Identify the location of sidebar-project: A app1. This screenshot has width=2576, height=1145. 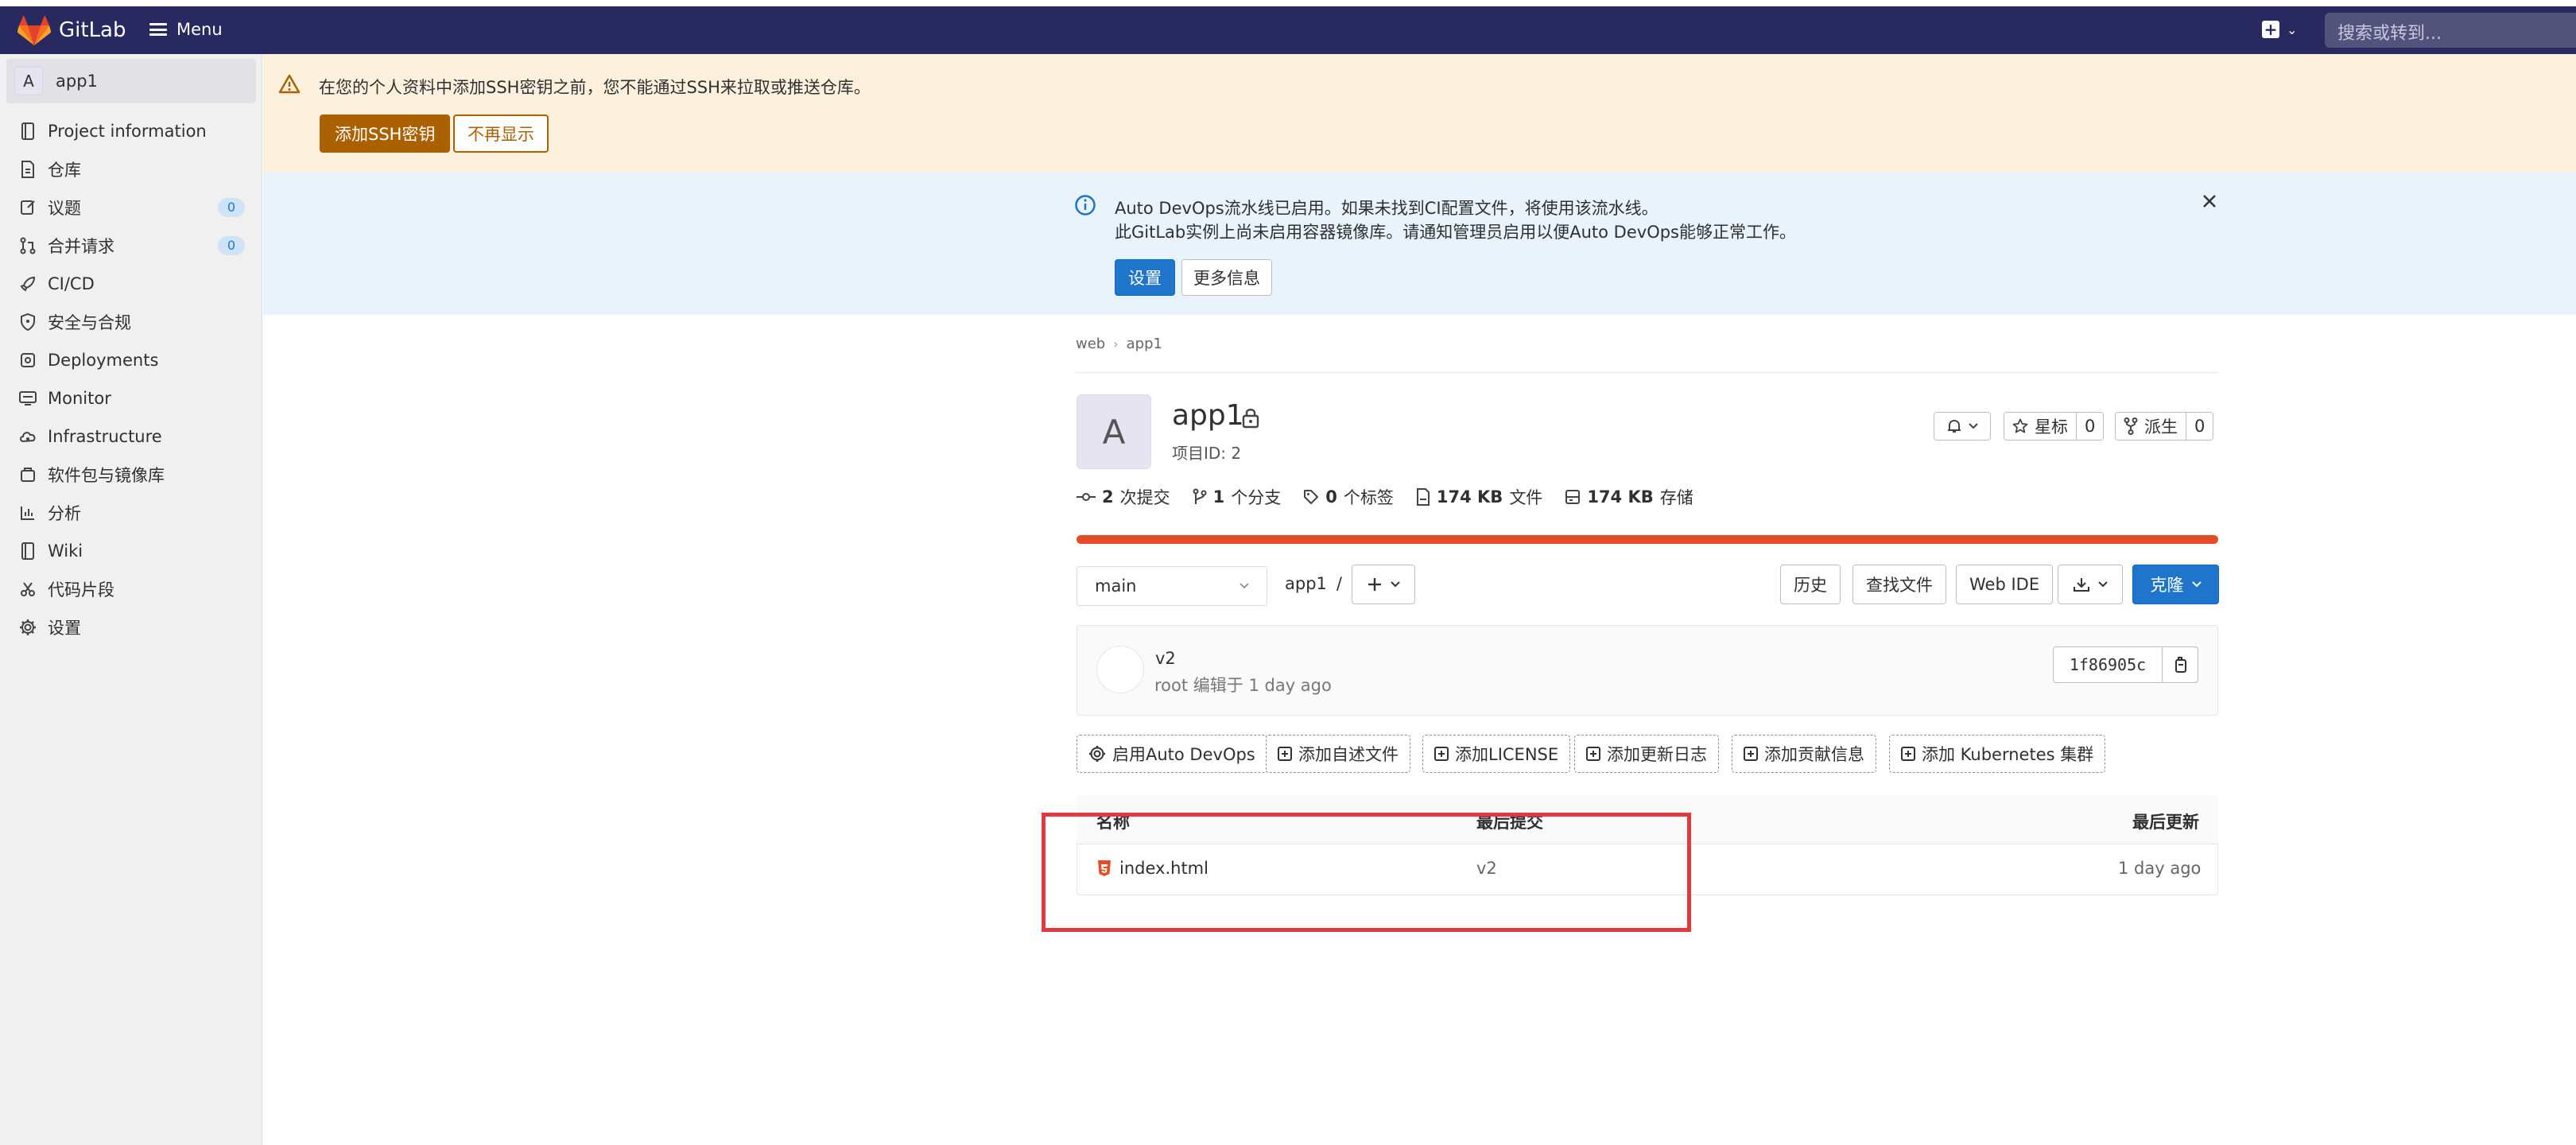
(131, 81).